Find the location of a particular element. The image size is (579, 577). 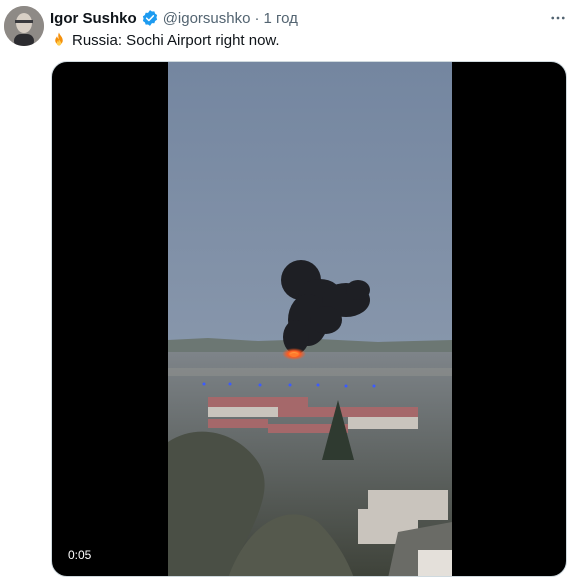

avatar-photo is located at coordinates (24, 26).